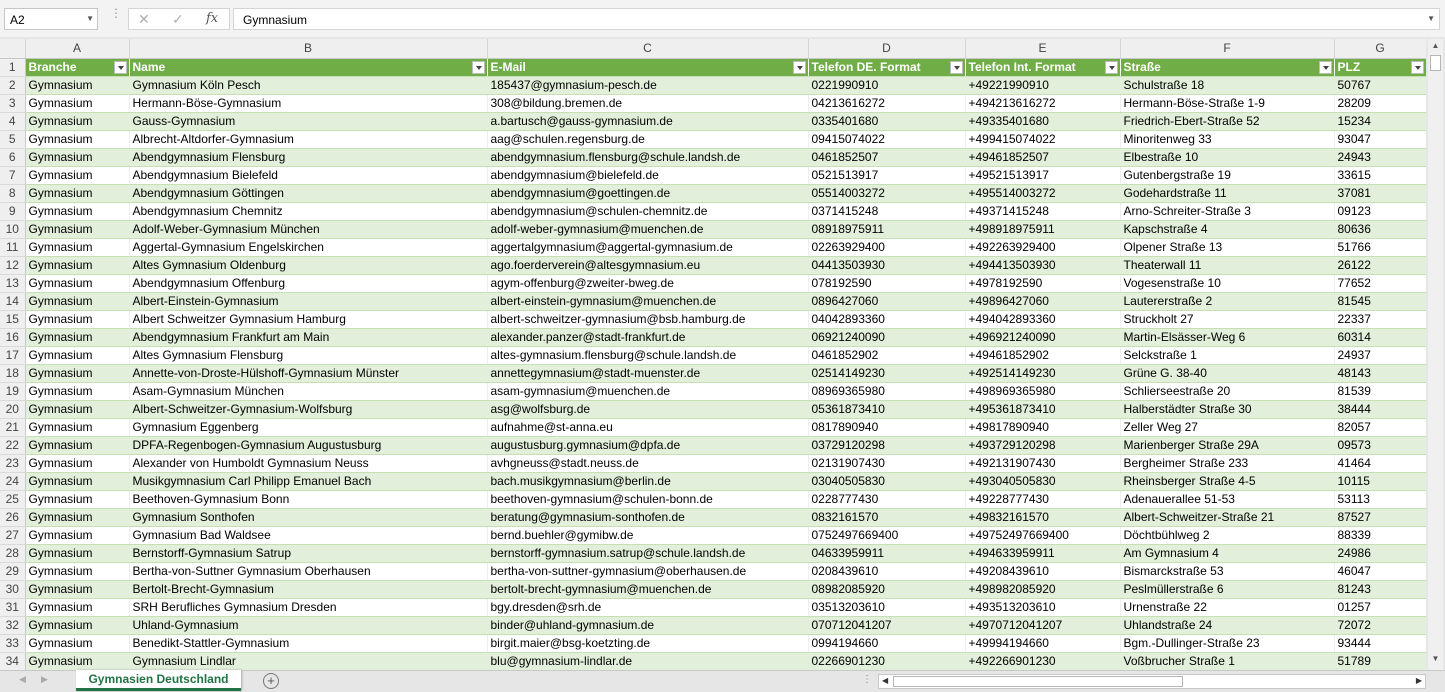 The width and height of the screenshot is (1445, 692). Describe the element at coordinates (1227, 157) in the screenshot. I see `cell: Elbestraße 10` at that location.